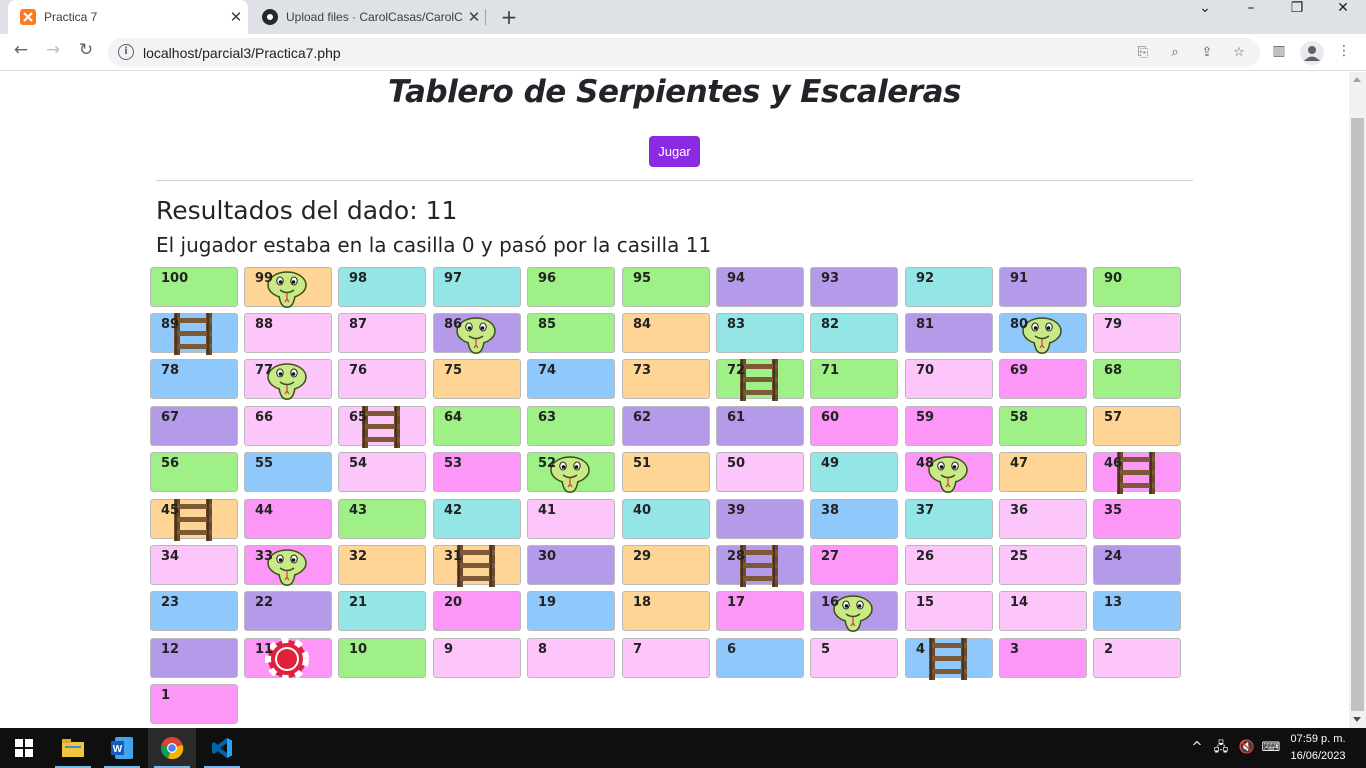 This screenshot has width=1366, height=768. What do you see at coordinates (1279, 53) in the screenshot?
I see `side-panel-icon: ▥` at bounding box center [1279, 53].